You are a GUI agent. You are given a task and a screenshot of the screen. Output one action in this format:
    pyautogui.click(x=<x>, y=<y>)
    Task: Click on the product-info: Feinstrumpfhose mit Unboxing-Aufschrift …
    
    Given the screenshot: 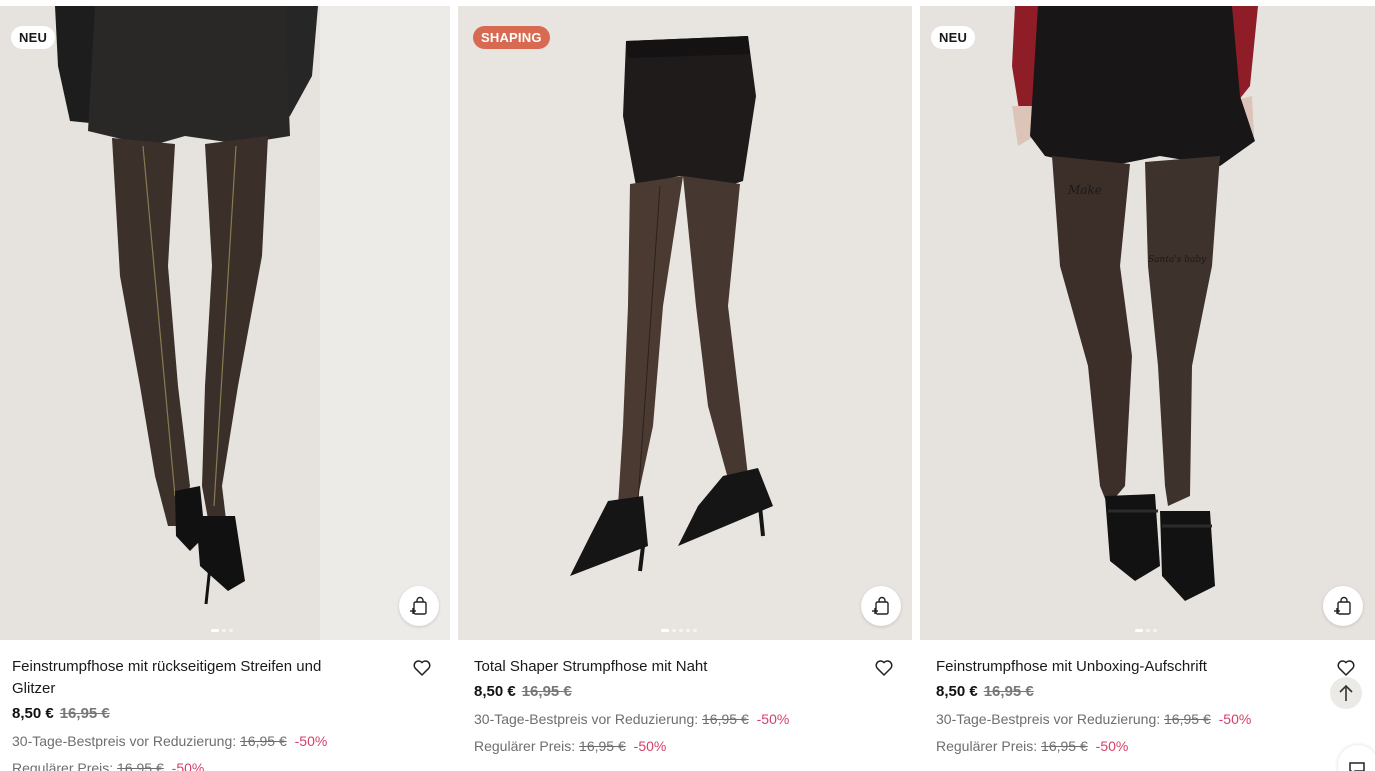 What is the action you would take?
    pyautogui.click(x=1135, y=706)
    